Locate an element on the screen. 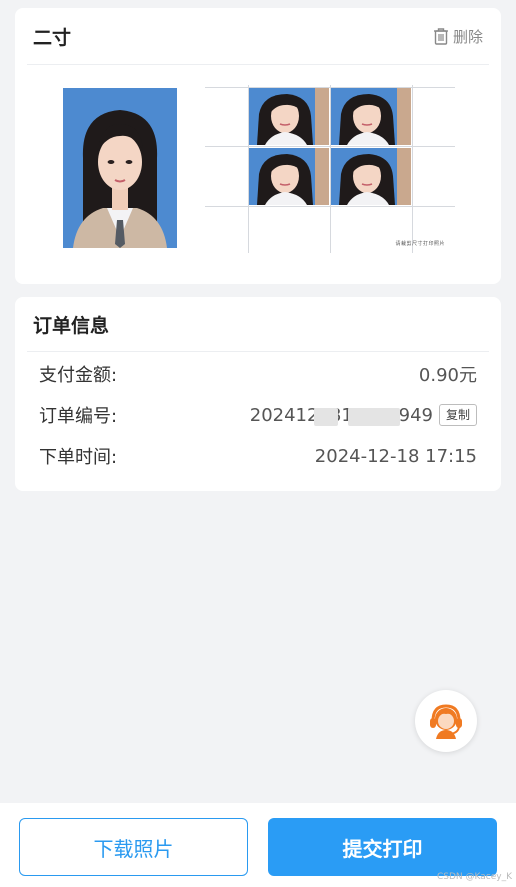  customer-service-icon is located at coordinates (446, 721).